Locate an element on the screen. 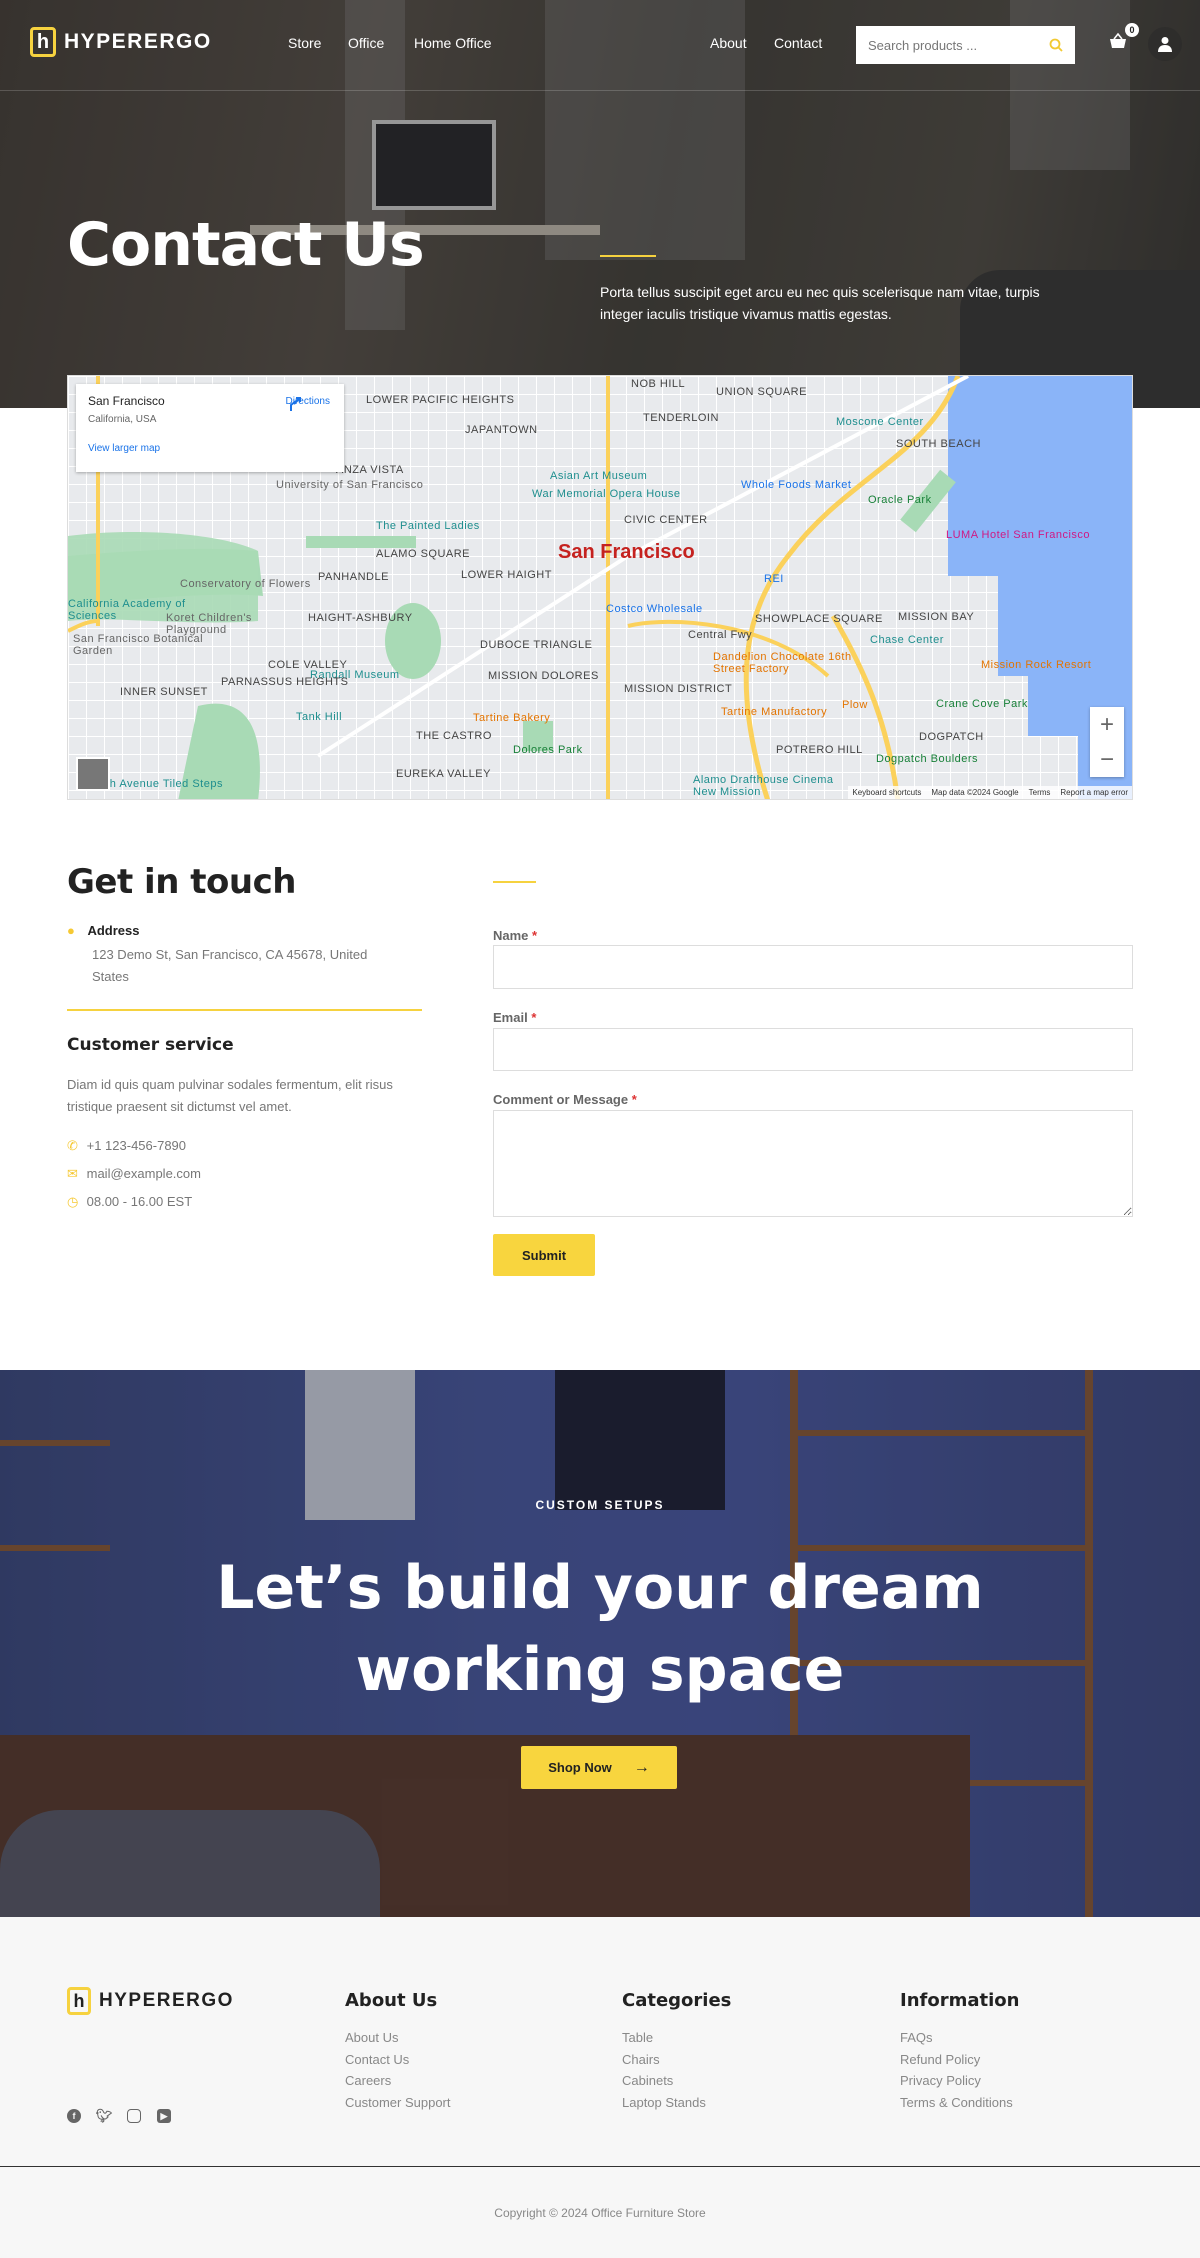 The width and height of the screenshot is (1200, 2258). map-label: San Francisco Botanical Garden is located at coordinates (138, 645).